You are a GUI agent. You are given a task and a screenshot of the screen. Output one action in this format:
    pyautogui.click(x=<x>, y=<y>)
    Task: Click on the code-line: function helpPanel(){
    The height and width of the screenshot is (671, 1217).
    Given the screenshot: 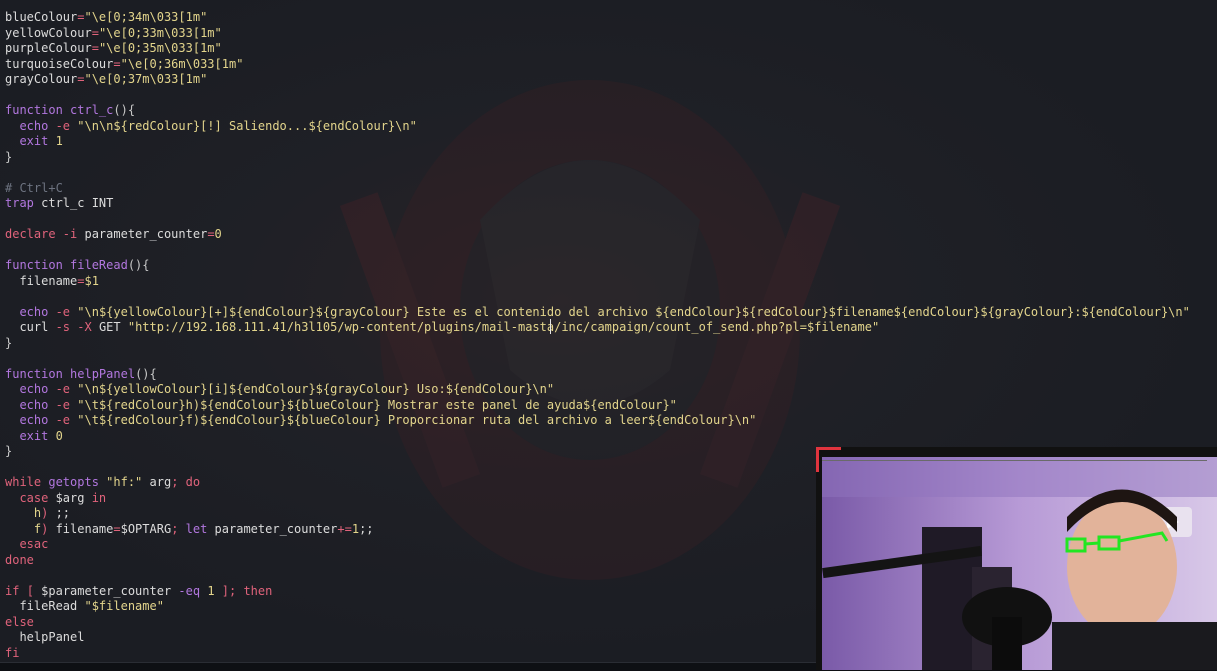 What is the action you would take?
    pyautogui.click(x=611, y=375)
    